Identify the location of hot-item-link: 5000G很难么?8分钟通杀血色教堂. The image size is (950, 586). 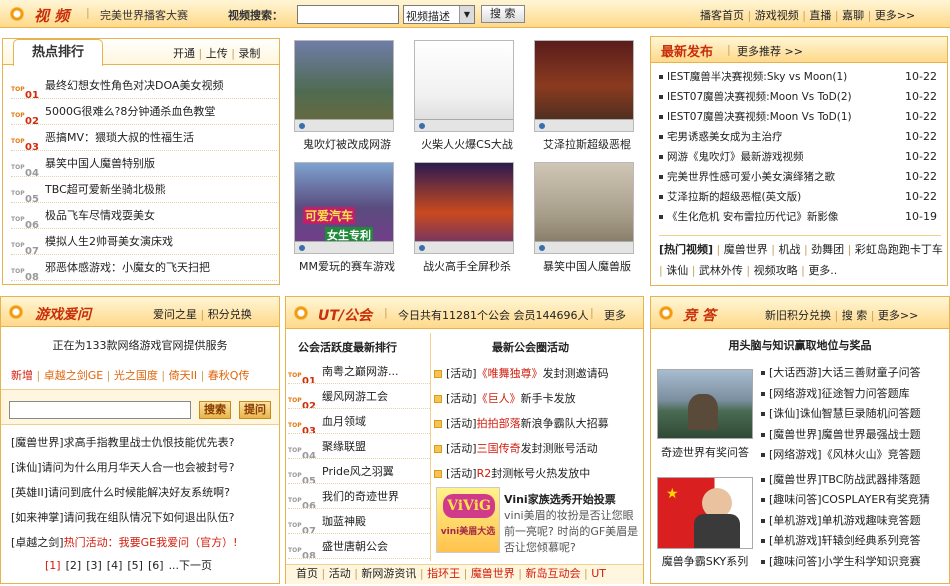
(130, 111).